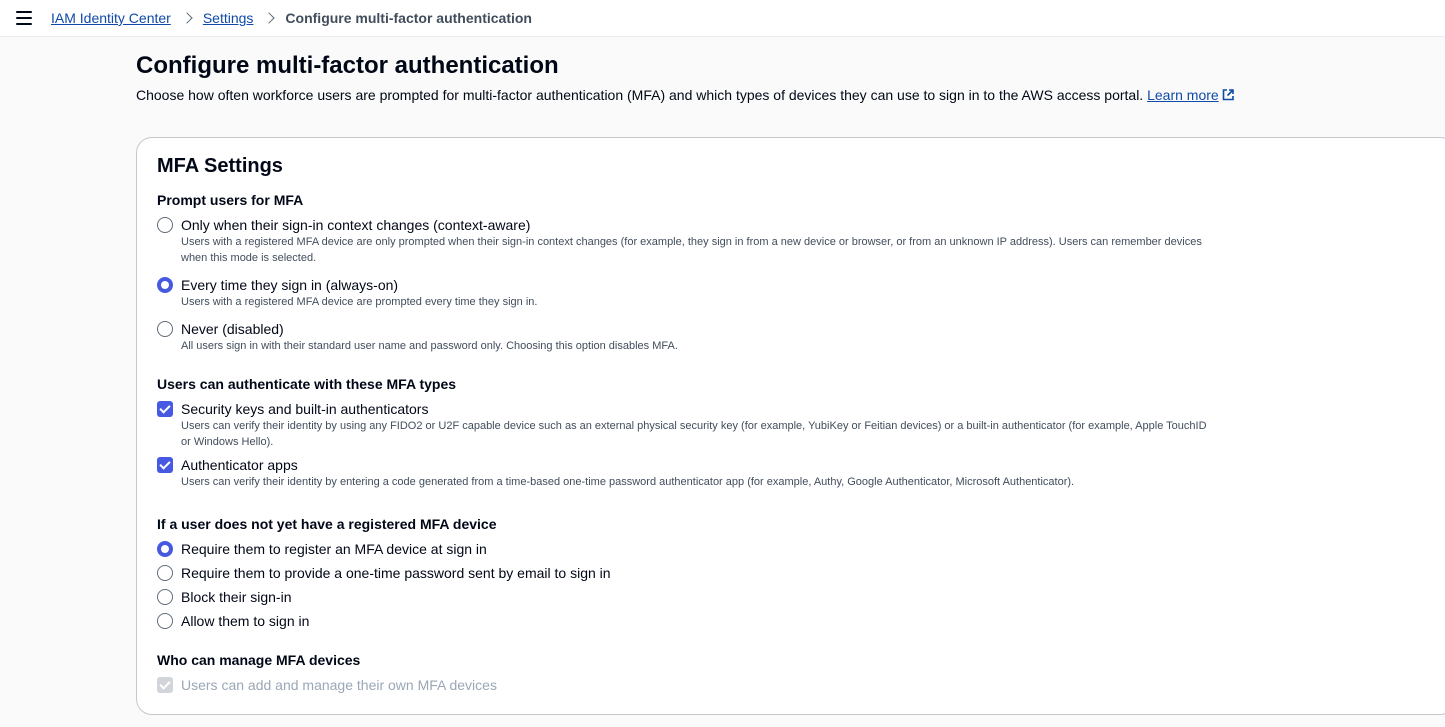 The height and width of the screenshot is (727, 1445). Describe the element at coordinates (236, 597) in the screenshot. I see `option-label: Block their sign-in` at that location.